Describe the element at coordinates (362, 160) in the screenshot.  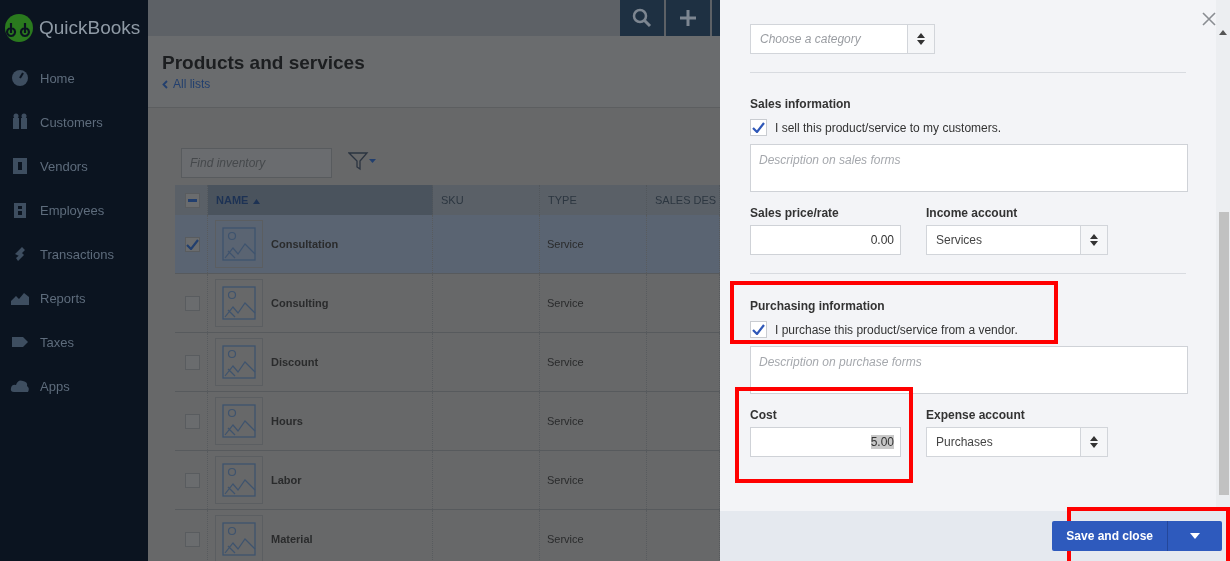
I see `filter-icon` at that location.